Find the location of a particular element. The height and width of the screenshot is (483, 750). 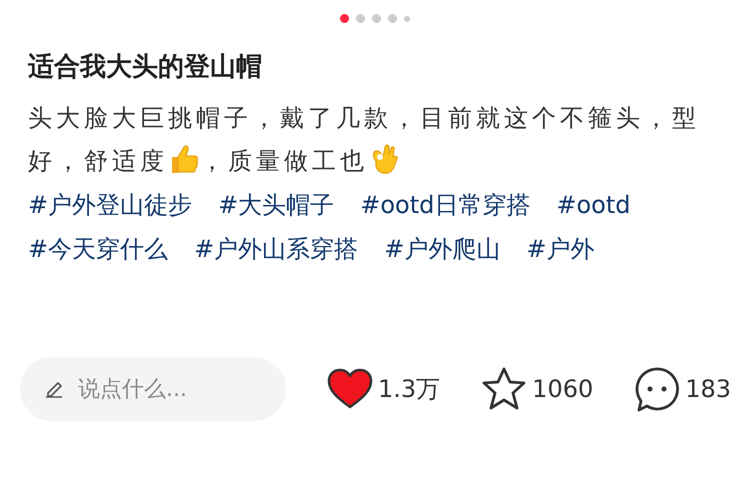

post-title: 适合我大头的登山帽 is located at coordinates (145, 67).